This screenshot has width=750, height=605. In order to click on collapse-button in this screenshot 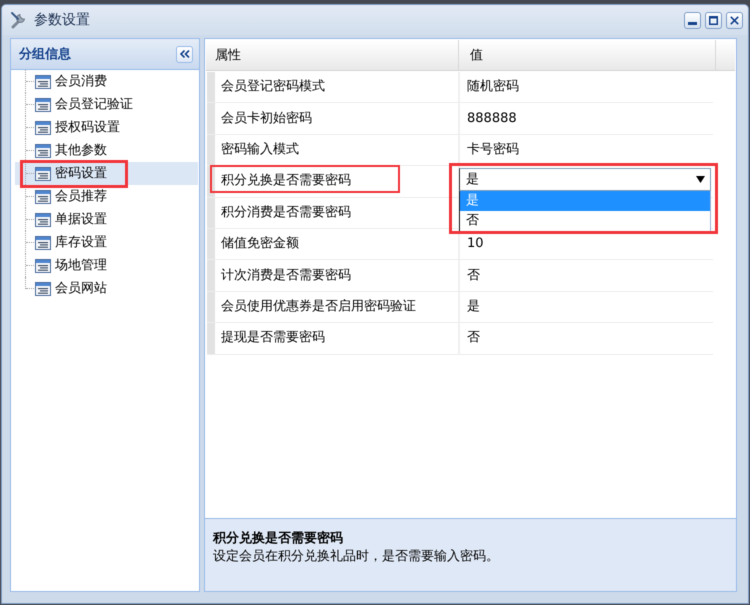, I will do `click(184, 54)`.